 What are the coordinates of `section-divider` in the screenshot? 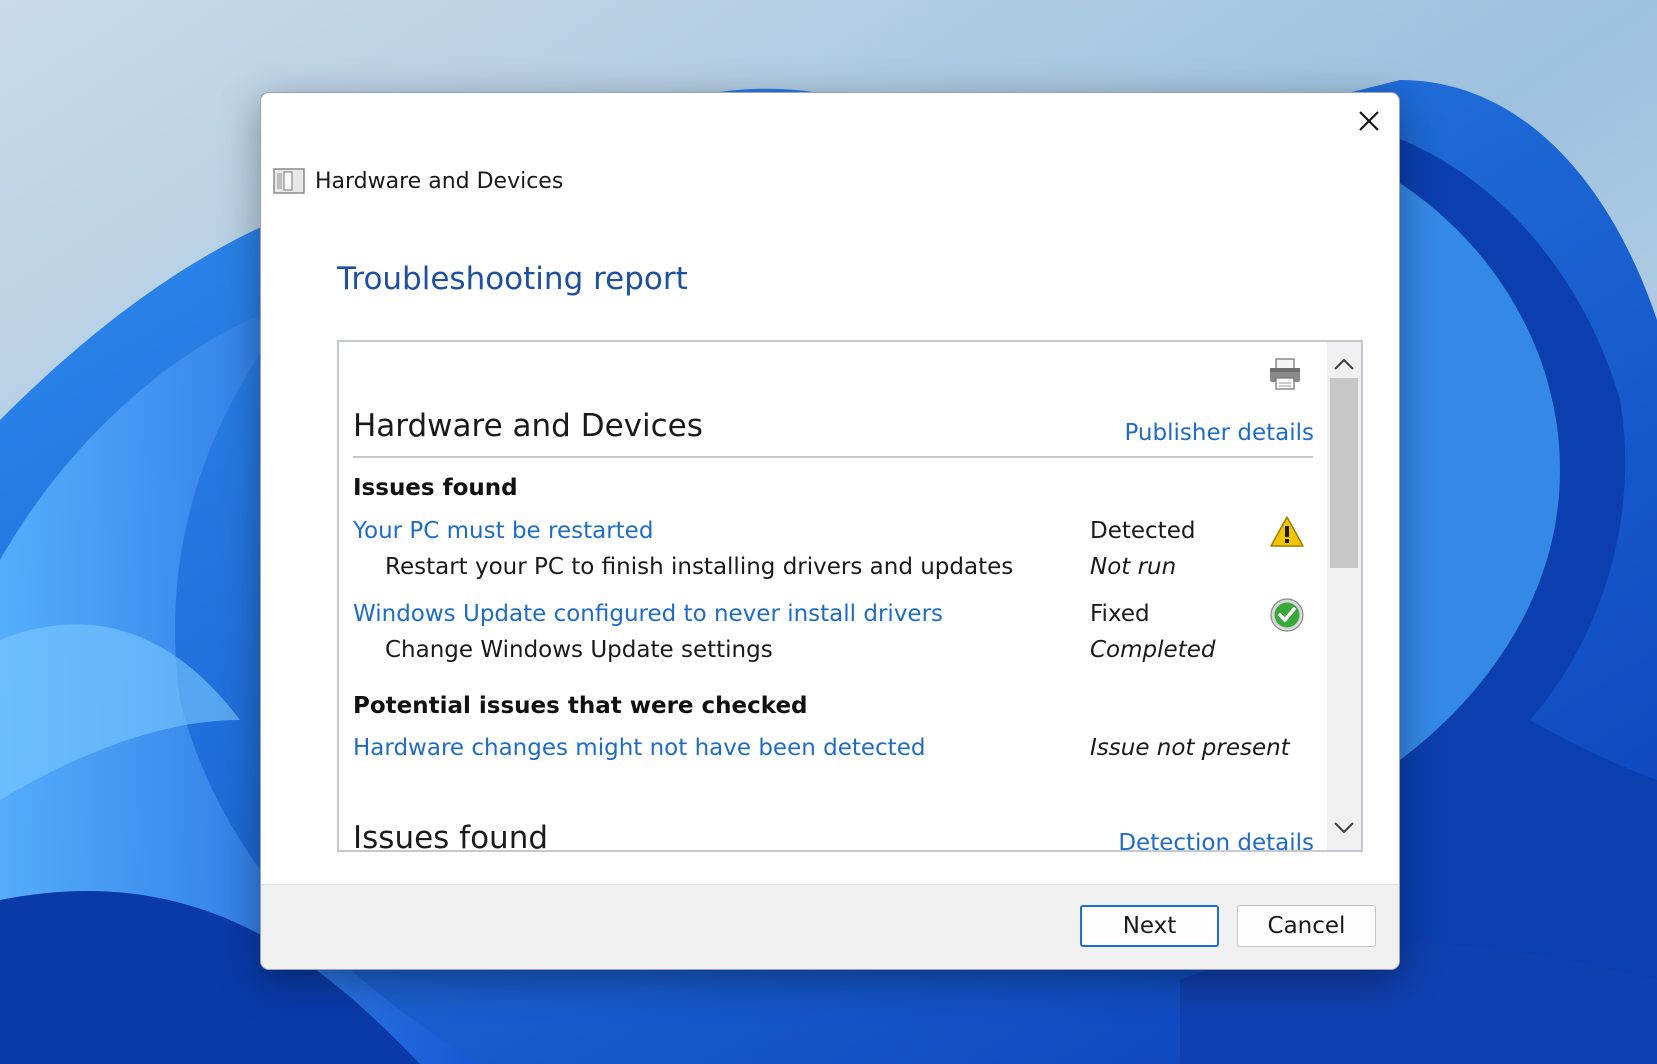 It's located at (833, 457).